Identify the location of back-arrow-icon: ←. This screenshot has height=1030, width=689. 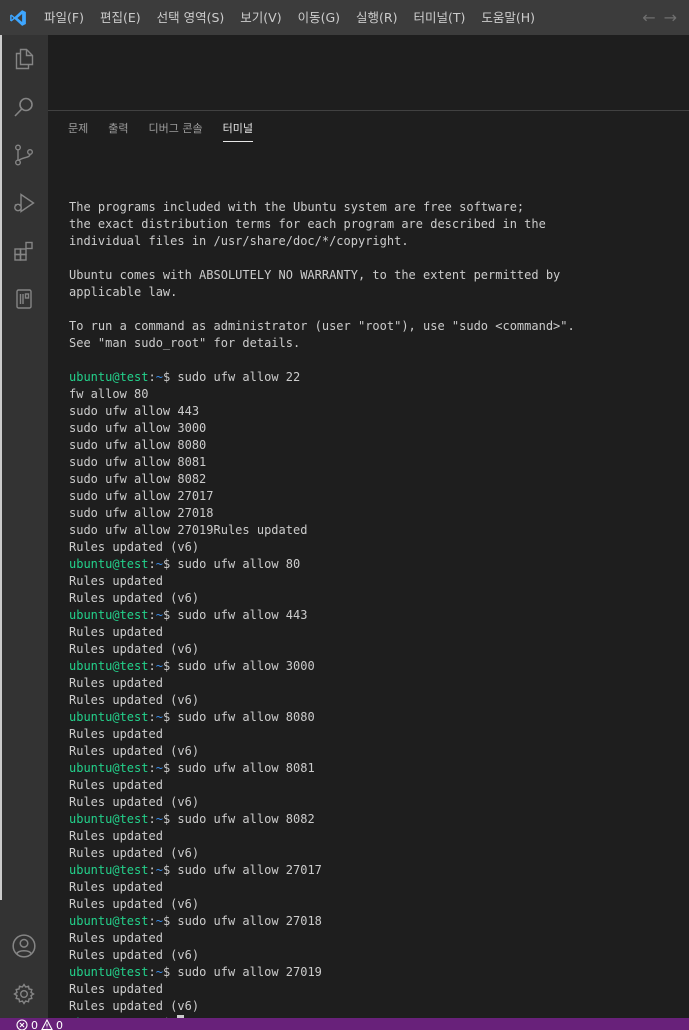
(648, 17).